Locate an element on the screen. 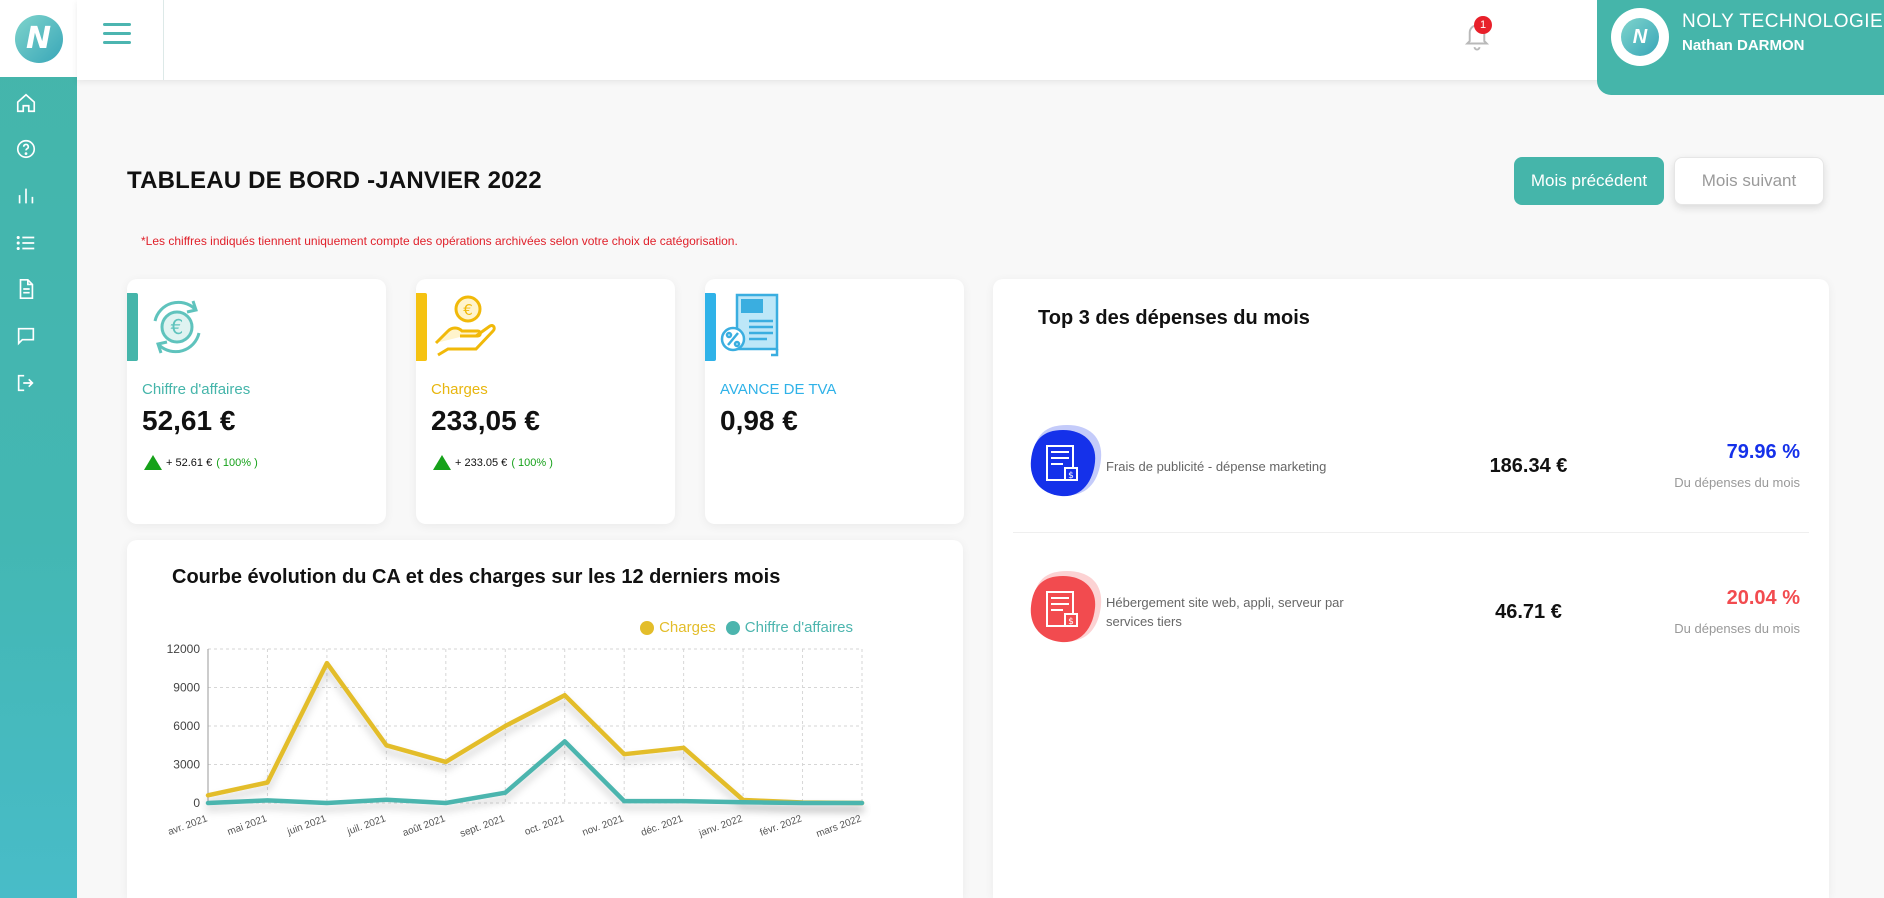 This screenshot has width=1884, height=898. kpi-card-vat: AVANCE DE TVA 0,98 € is located at coordinates (834, 401).